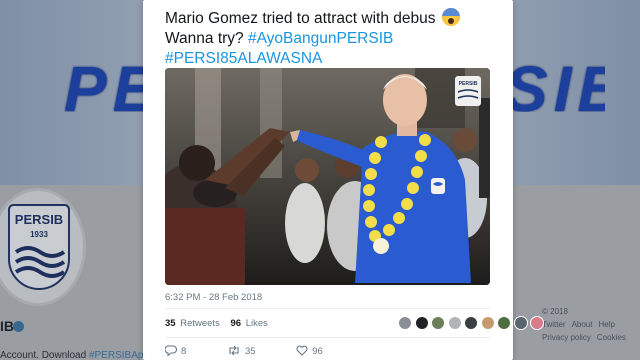 The image size is (640, 360). Describe the element at coordinates (170, 323) in the screenshot. I see `retweets-count: 35` at that location.